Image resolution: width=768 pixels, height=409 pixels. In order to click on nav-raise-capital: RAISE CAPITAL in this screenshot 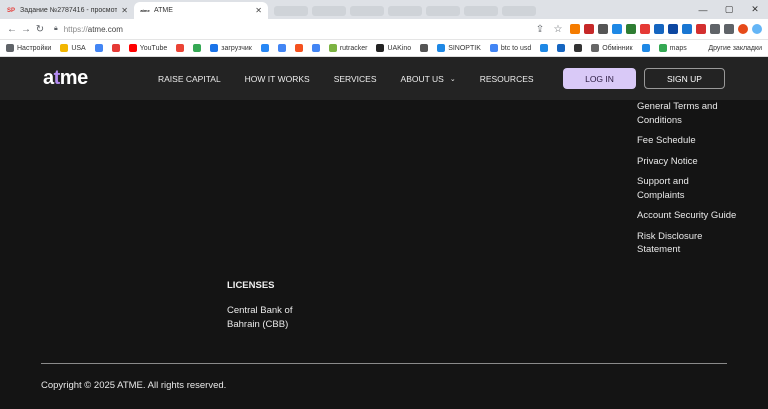, I will do `click(189, 79)`.